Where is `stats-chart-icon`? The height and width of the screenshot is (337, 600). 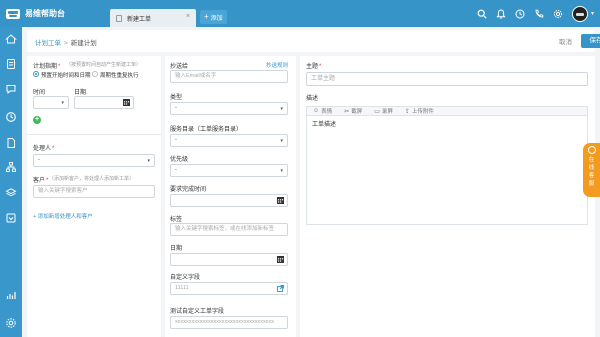
stats-chart-icon is located at coordinates (11, 295).